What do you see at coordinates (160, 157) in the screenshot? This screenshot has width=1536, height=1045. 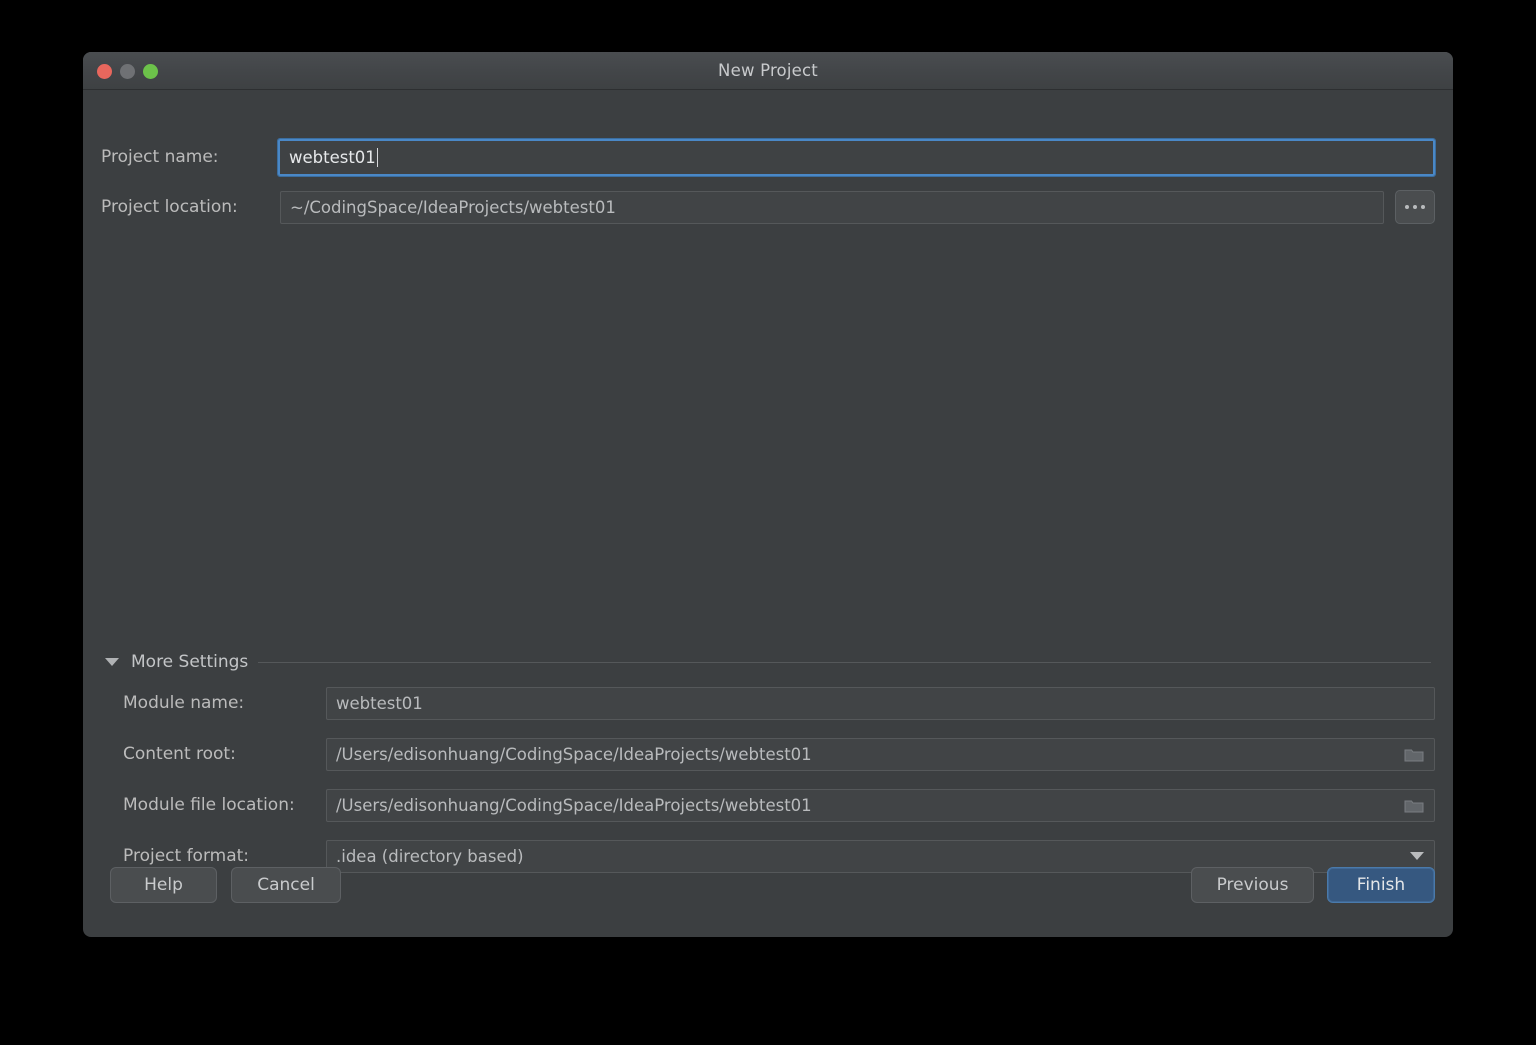 I see `project-name-label: Project name:` at bounding box center [160, 157].